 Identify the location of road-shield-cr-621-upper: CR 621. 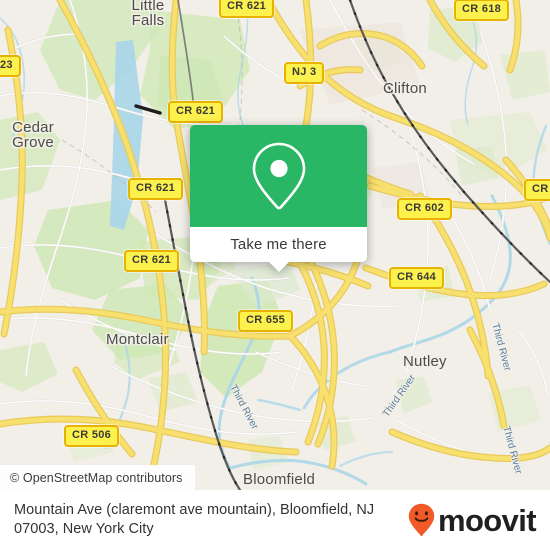
(196, 112).